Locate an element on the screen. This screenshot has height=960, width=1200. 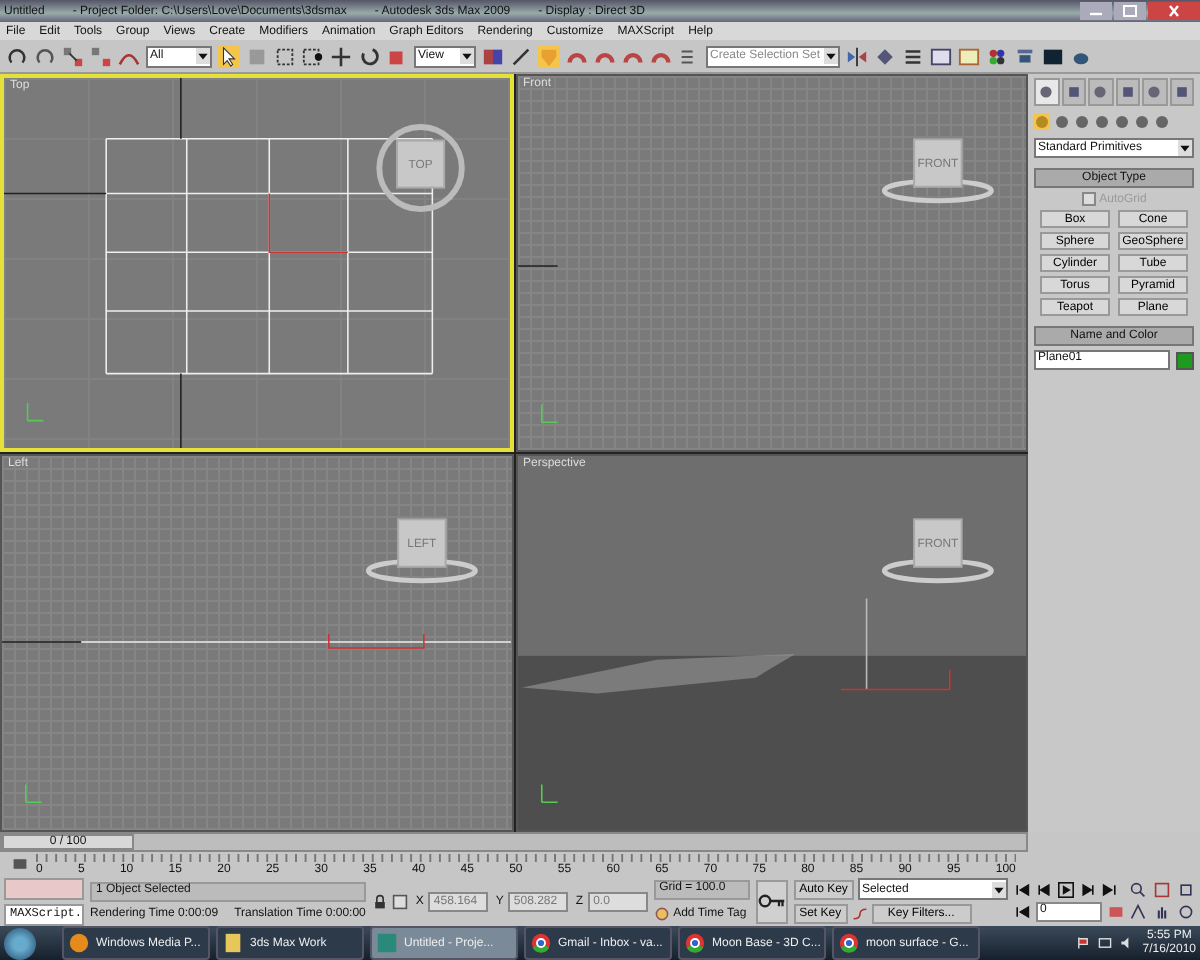
zoom-extents-icon is located at coordinates (1185, 890).